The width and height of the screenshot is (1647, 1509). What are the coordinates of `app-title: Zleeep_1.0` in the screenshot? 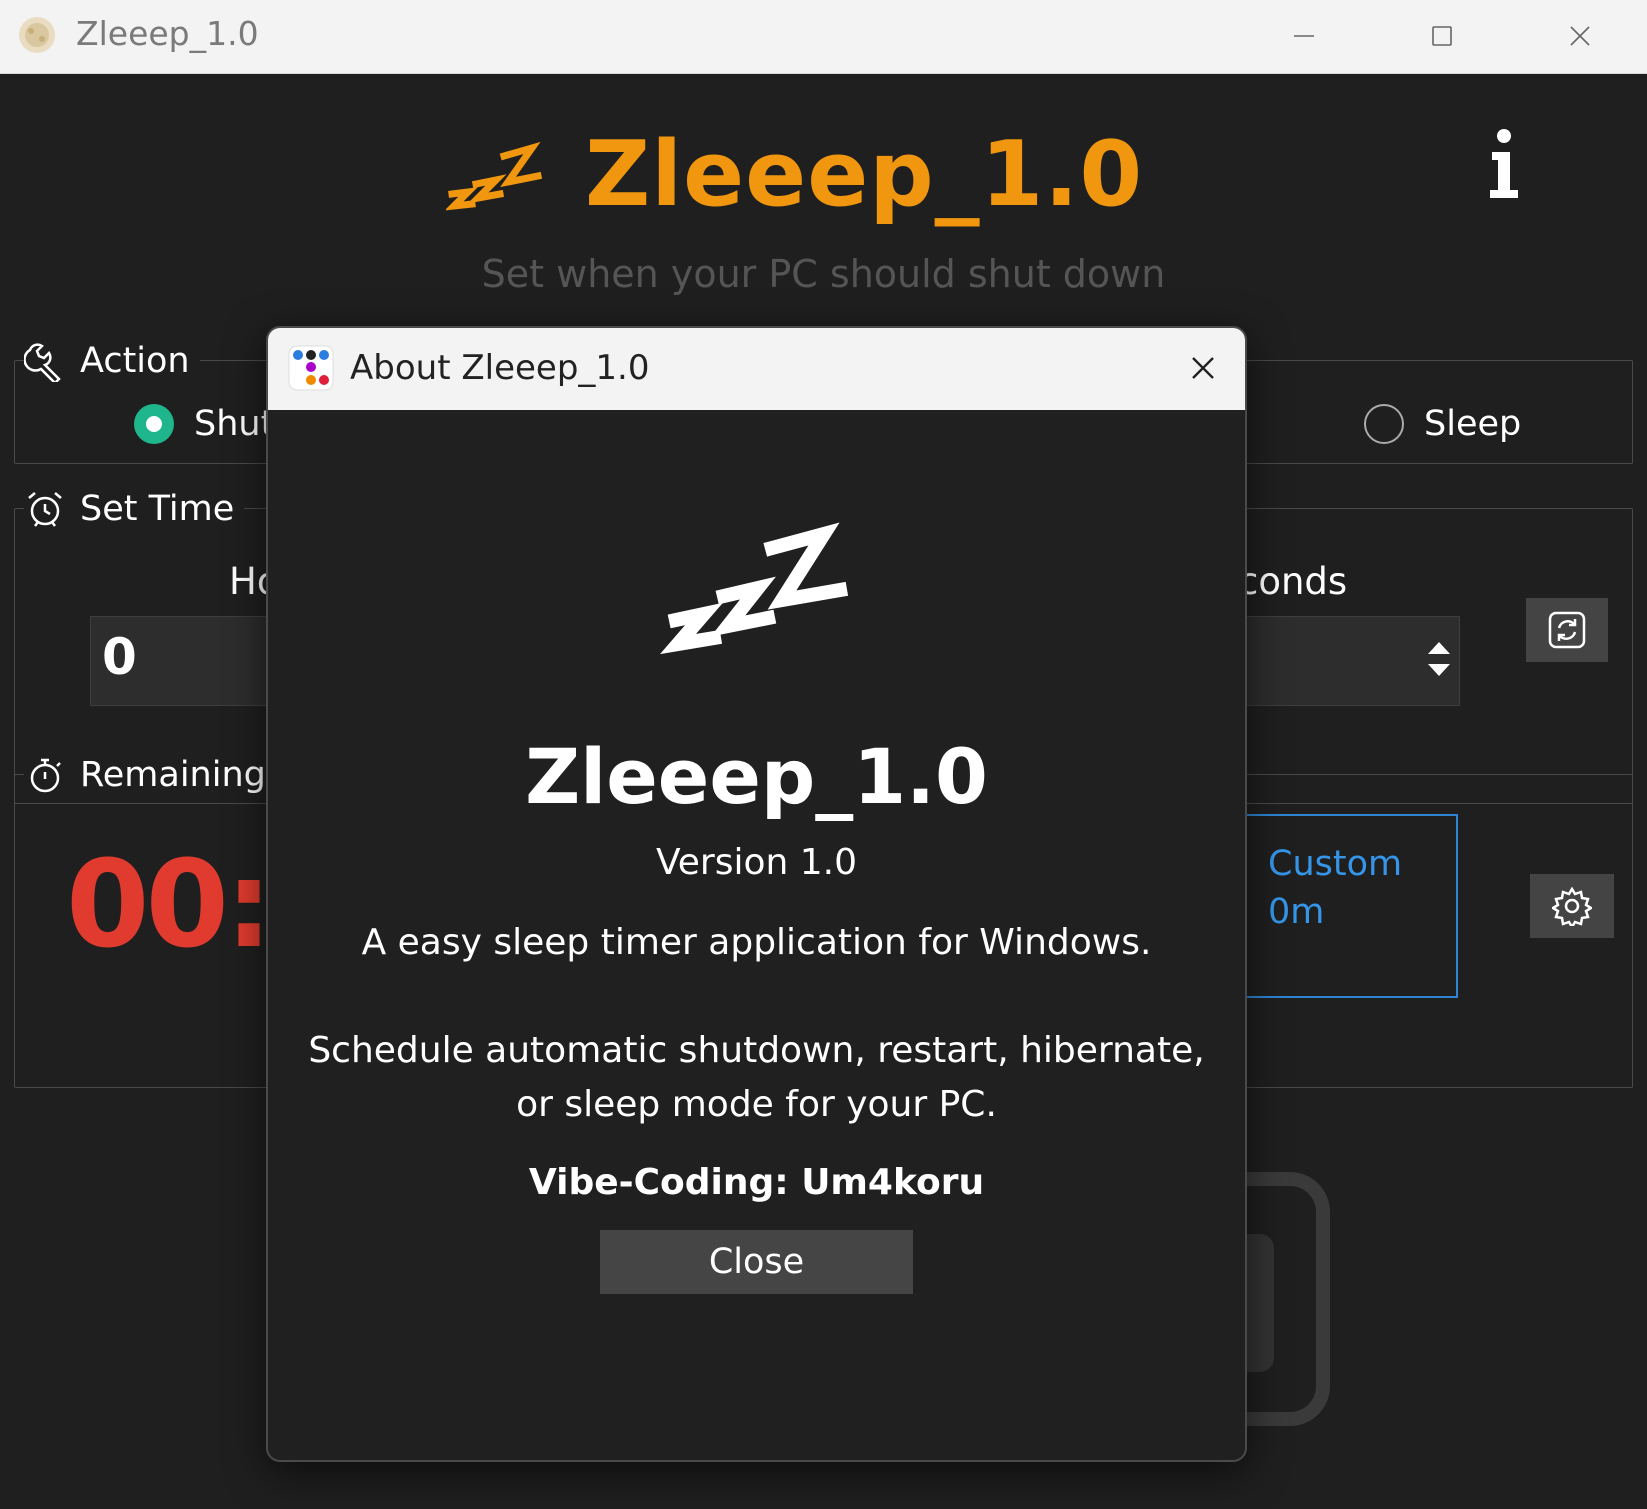 It's located at (864, 174).